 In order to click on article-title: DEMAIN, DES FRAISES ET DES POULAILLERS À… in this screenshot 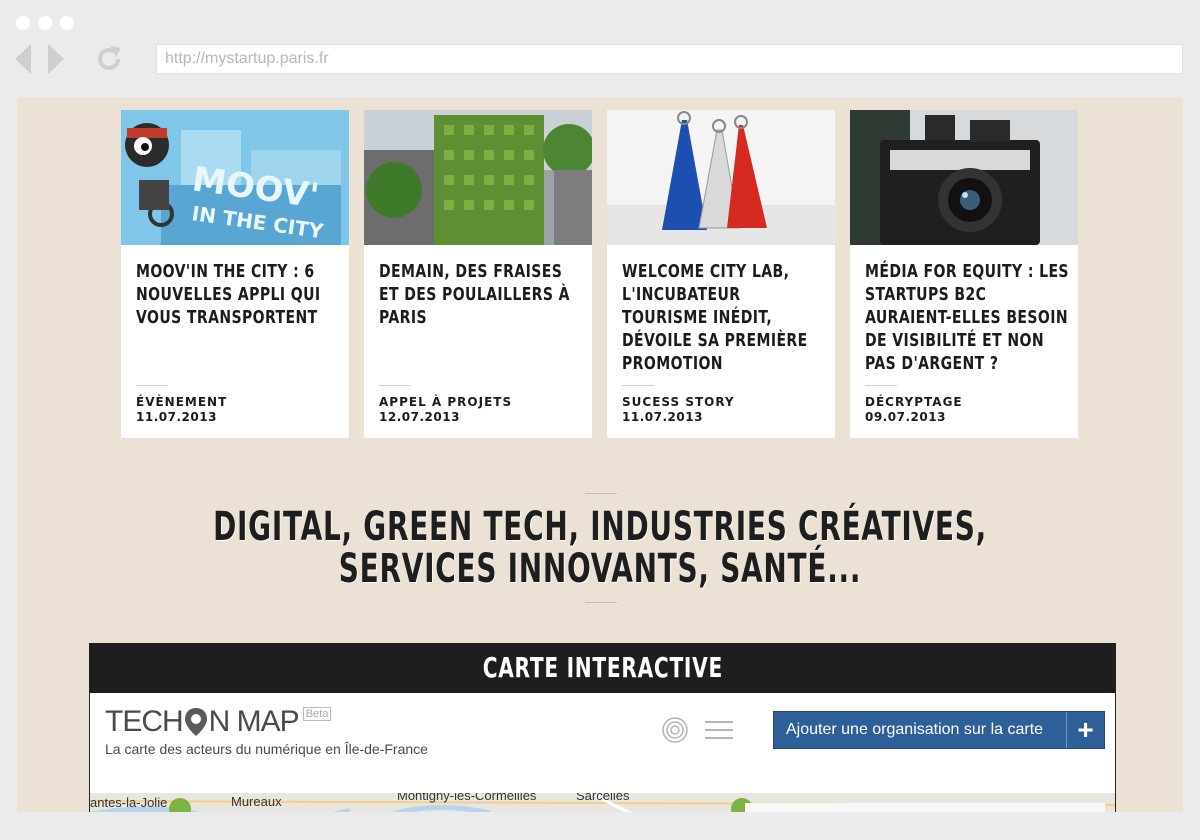, I will do `click(481, 294)`.